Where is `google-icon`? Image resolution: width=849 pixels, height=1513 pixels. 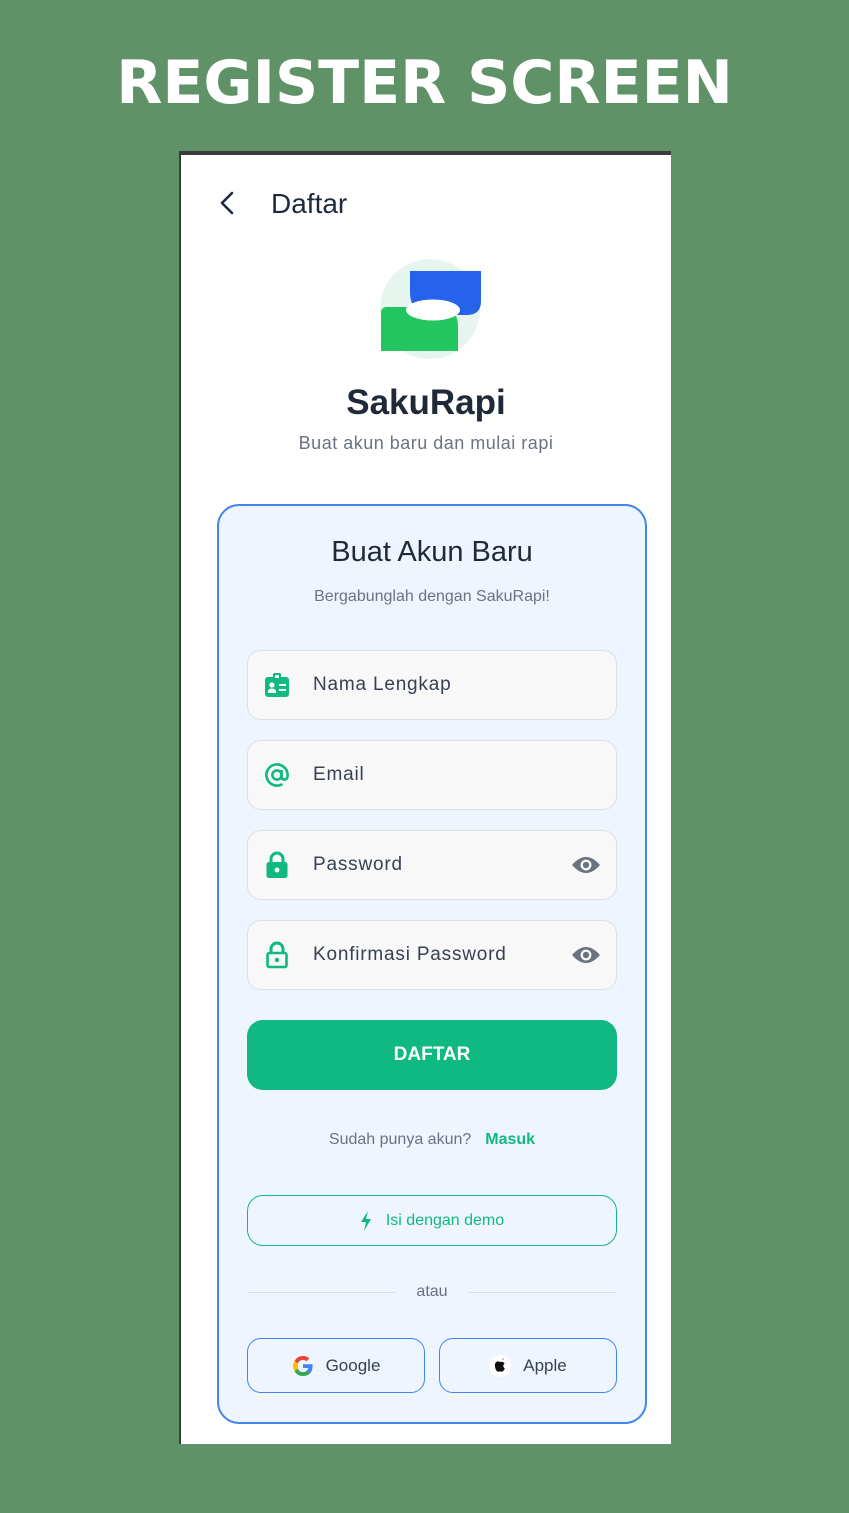 google-icon is located at coordinates (303, 1366).